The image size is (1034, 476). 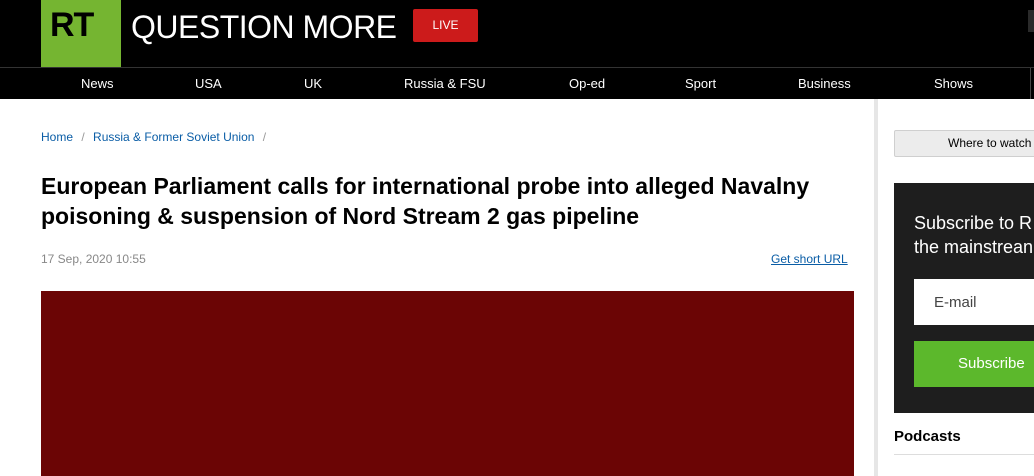 I want to click on where-to-watch-button: Where to watch, so click(x=964, y=143).